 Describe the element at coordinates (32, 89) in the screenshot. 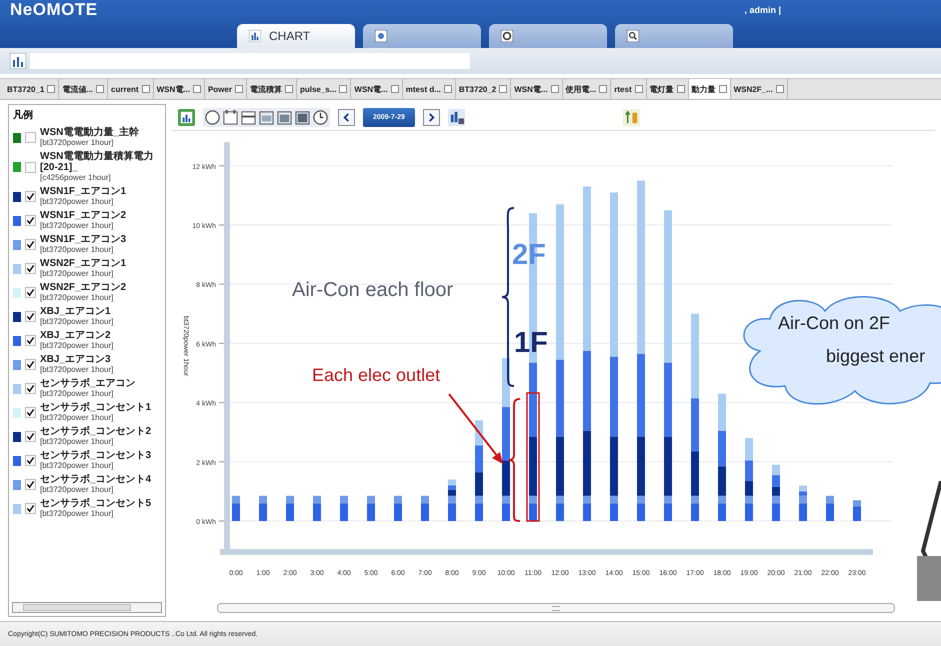

I see `document-tab: BT3720_1` at that location.